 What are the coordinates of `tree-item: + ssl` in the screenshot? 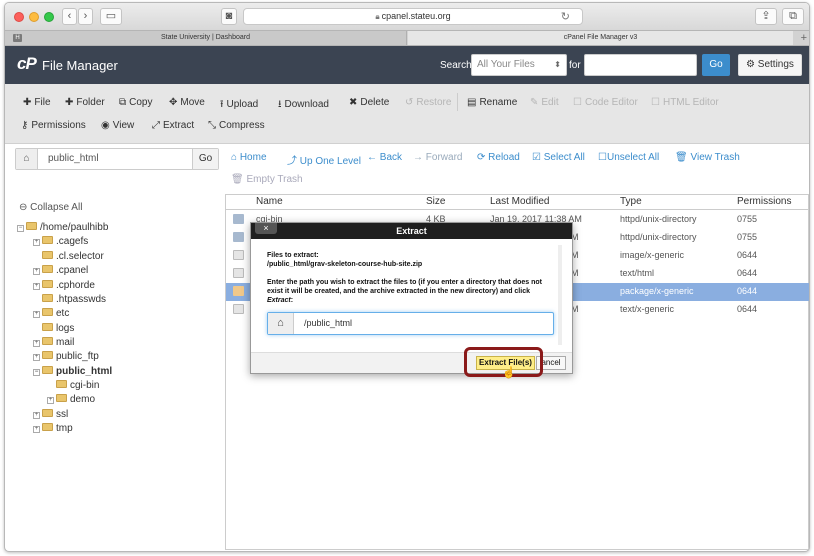 It's located at (50, 415).